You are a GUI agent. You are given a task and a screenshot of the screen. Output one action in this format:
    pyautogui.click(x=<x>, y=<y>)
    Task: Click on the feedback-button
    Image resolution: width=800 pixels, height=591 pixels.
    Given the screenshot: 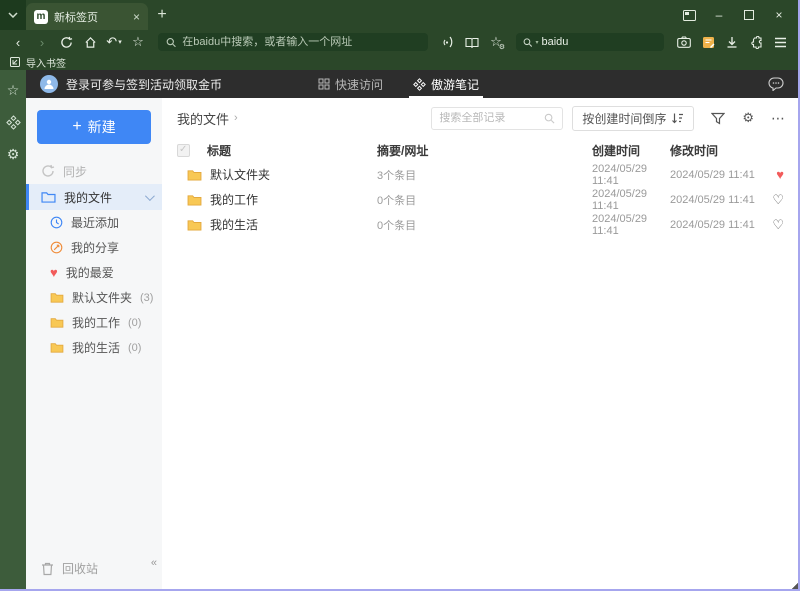 What is the action you would take?
    pyautogui.click(x=776, y=84)
    